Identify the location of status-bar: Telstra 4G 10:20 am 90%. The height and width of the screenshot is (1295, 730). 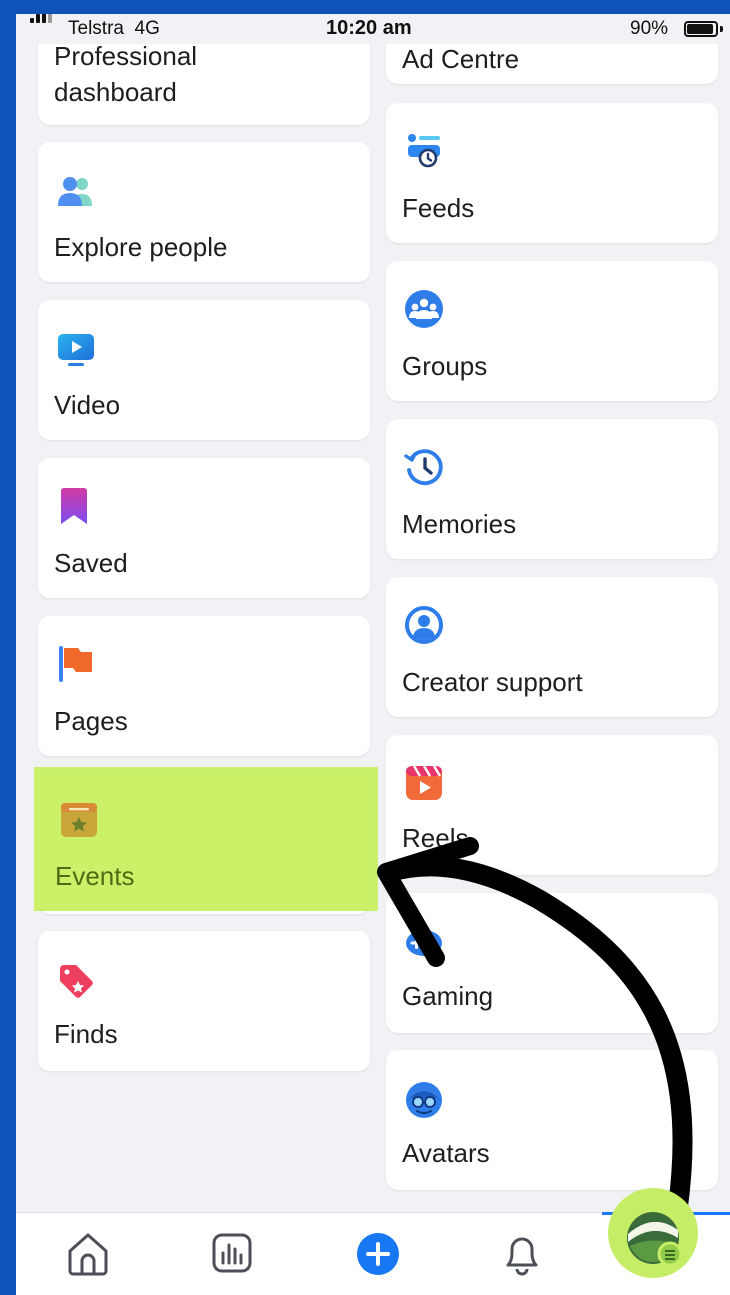
(373, 29).